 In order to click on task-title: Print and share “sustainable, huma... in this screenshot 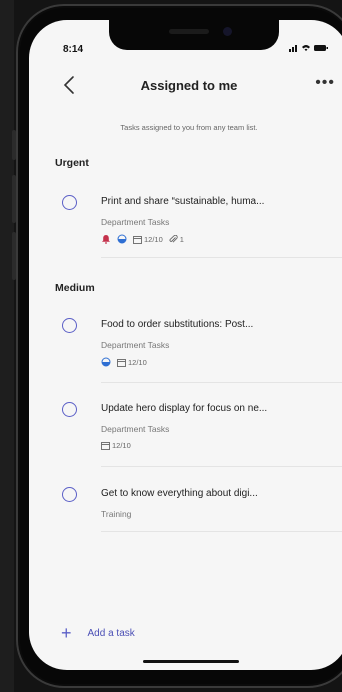, I will do `click(183, 201)`.